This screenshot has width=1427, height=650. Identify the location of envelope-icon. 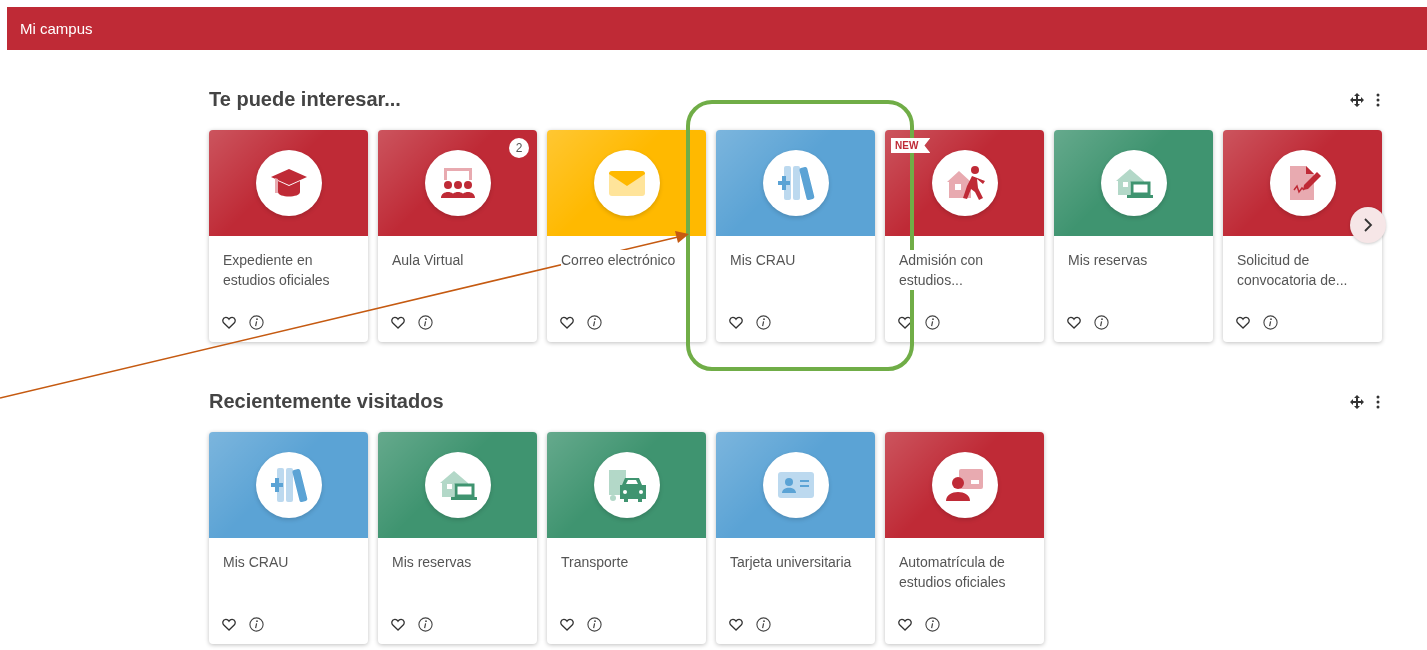
(626, 183).